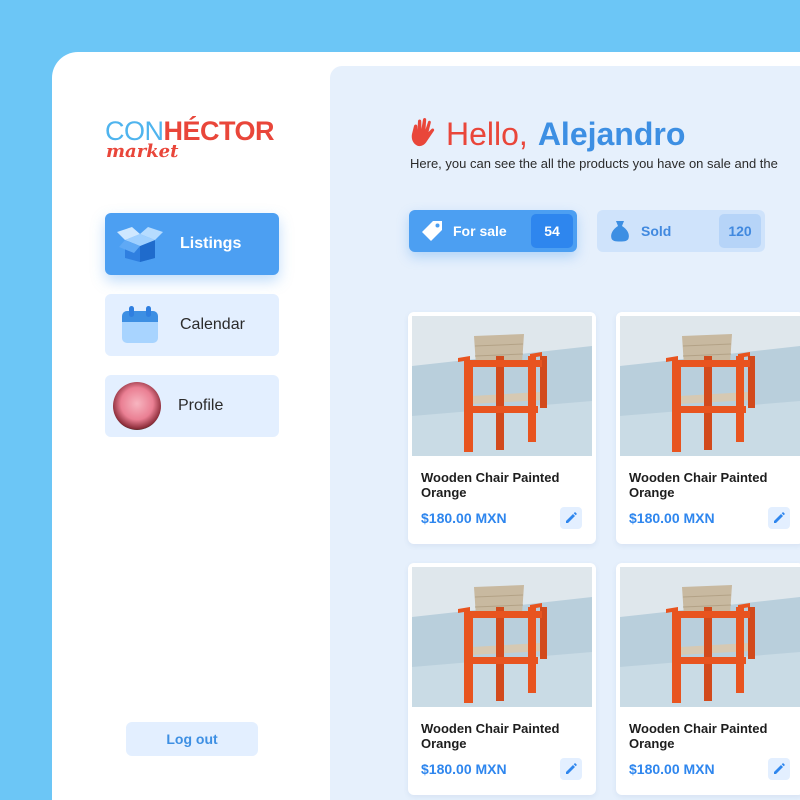 The width and height of the screenshot is (800, 800). What do you see at coordinates (140, 325) in the screenshot?
I see `calendar-icon` at bounding box center [140, 325].